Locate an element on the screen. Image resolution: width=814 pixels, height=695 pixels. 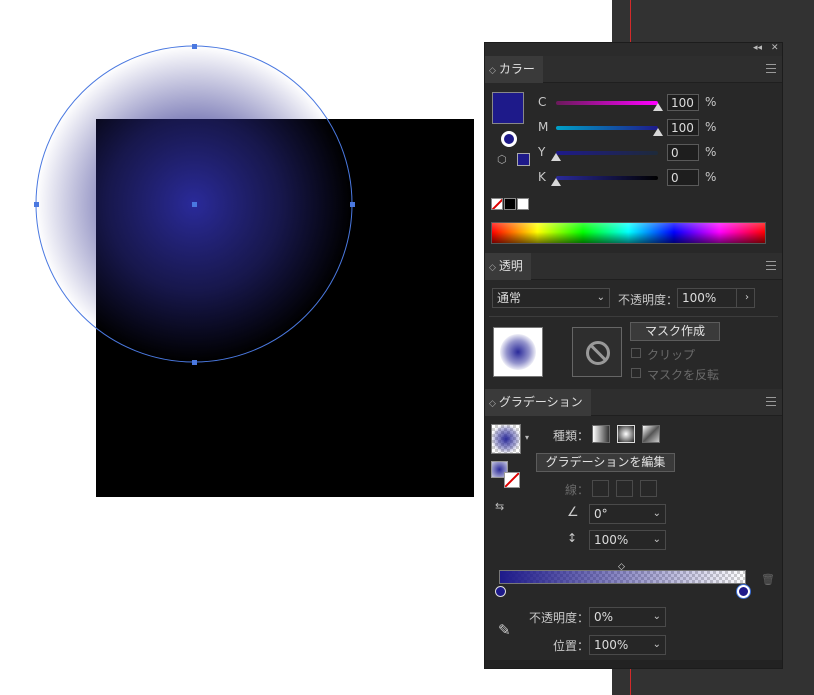
color-spectrum-bar is located at coordinates (628, 233).